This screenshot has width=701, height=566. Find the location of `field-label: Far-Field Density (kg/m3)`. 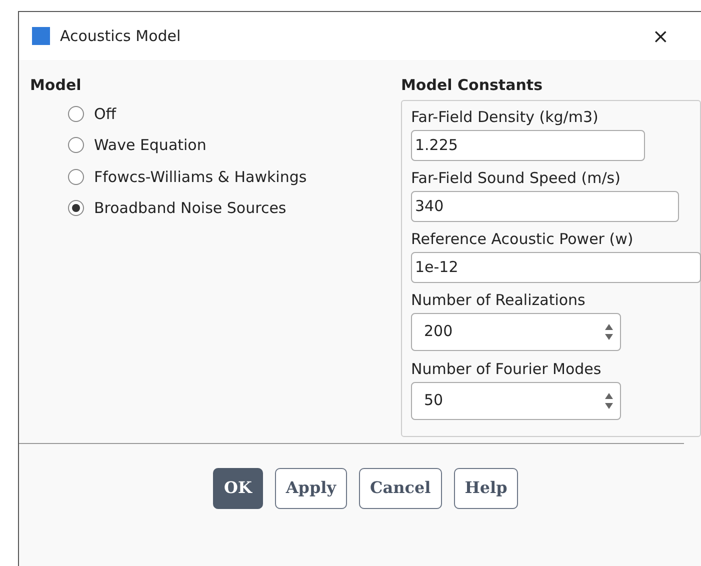

field-label: Far-Field Density (kg/m3) is located at coordinates (505, 116).